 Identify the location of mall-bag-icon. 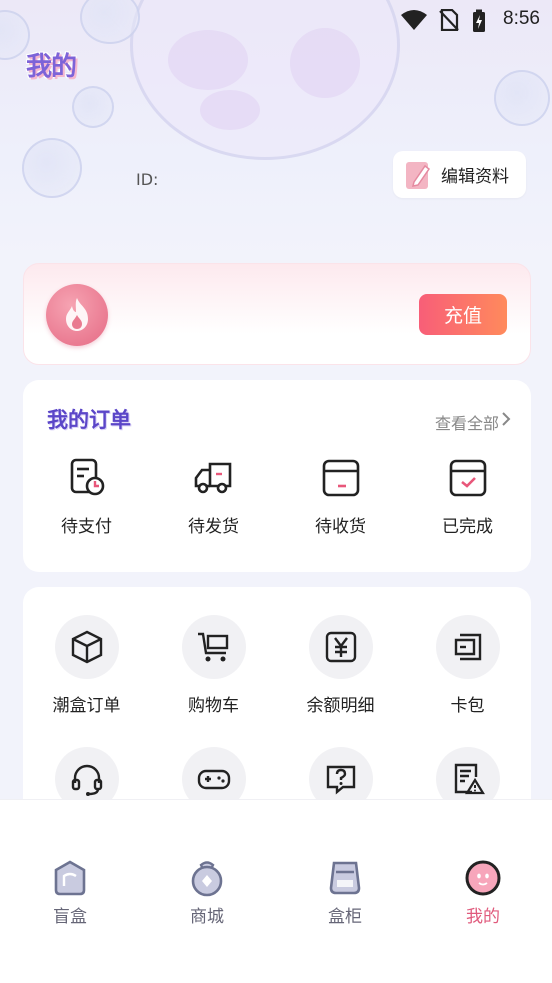
(207, 879).